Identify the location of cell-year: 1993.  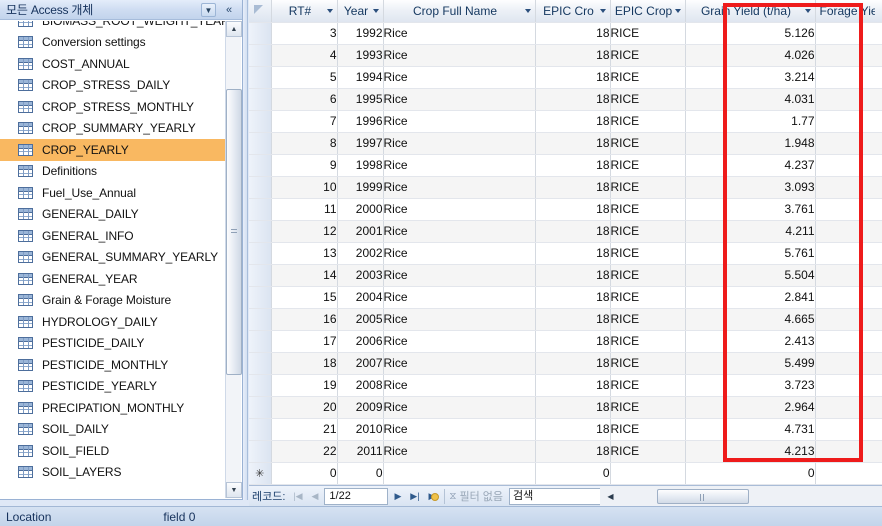
(360, 55).